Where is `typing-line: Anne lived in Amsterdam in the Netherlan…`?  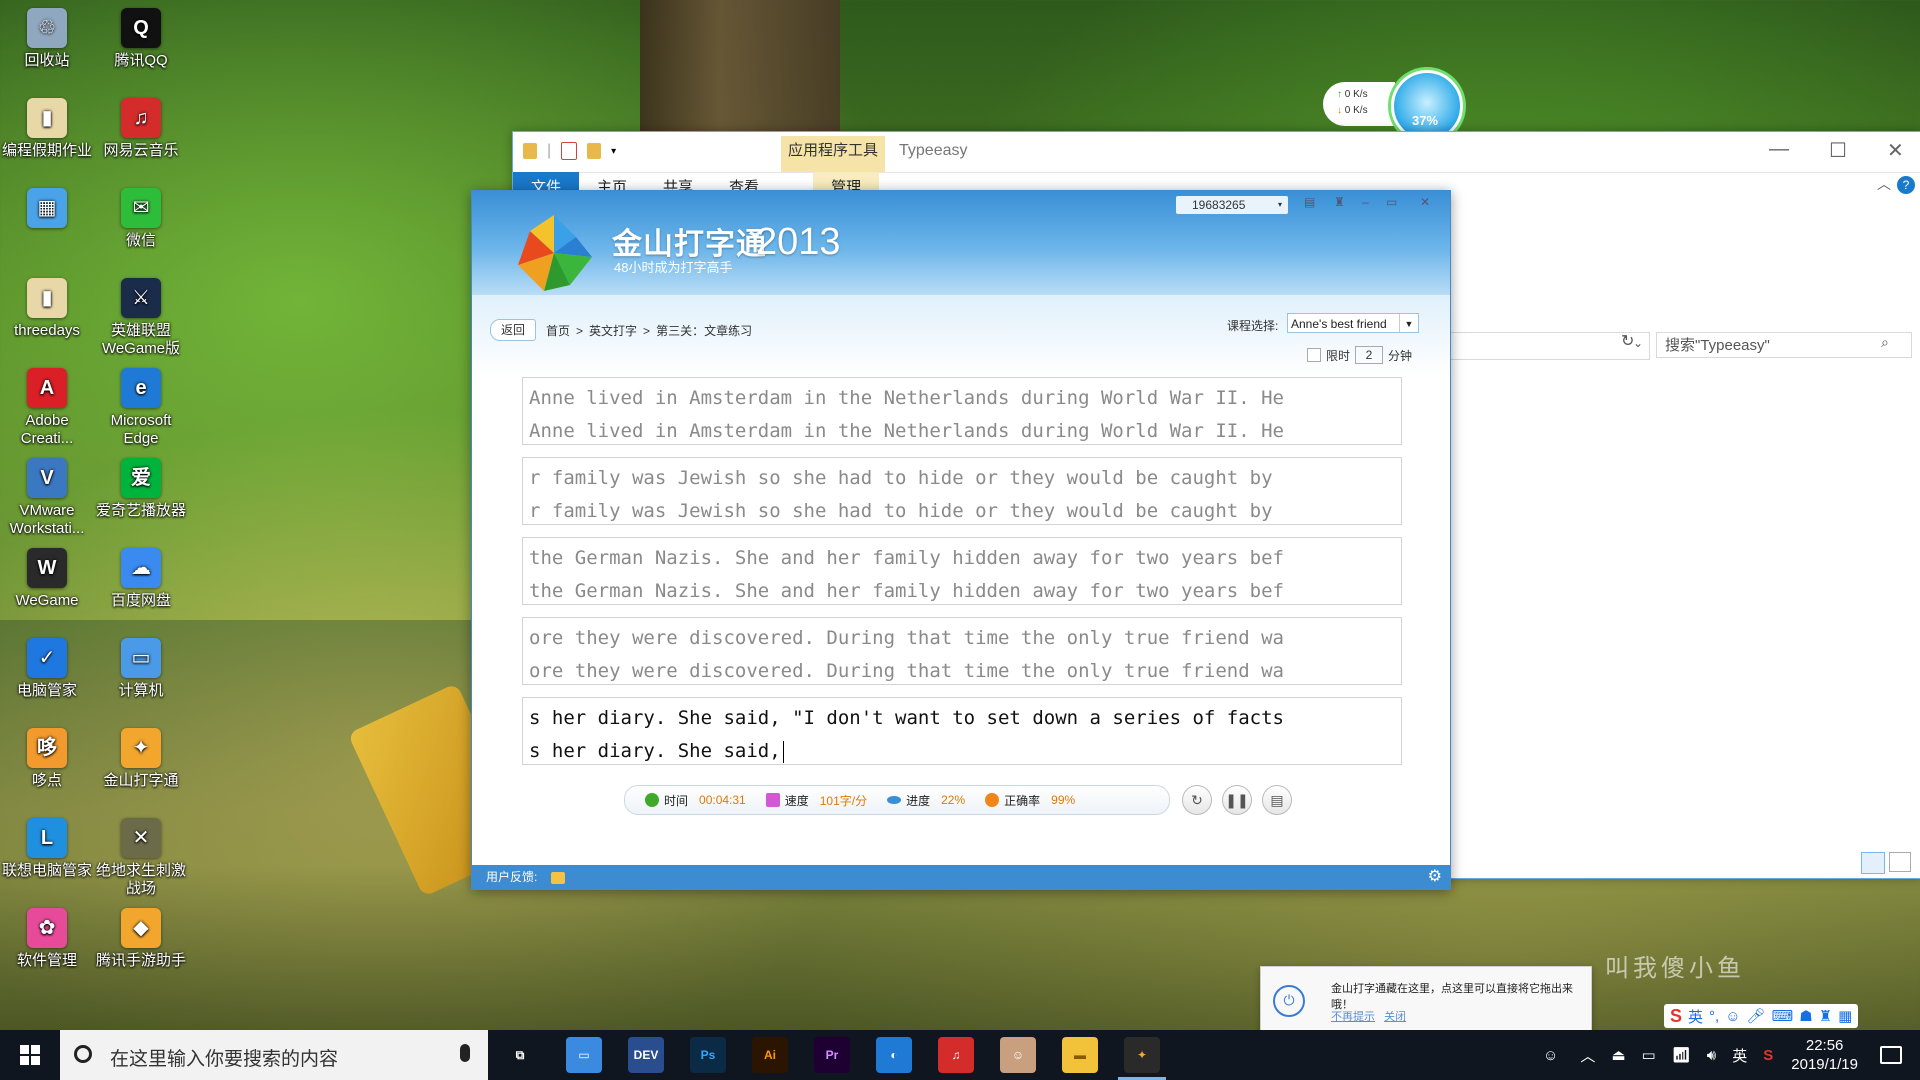
typing-line: Anne lived in Amsterdam in the Netherlan… is located at coordinates (962, 411).